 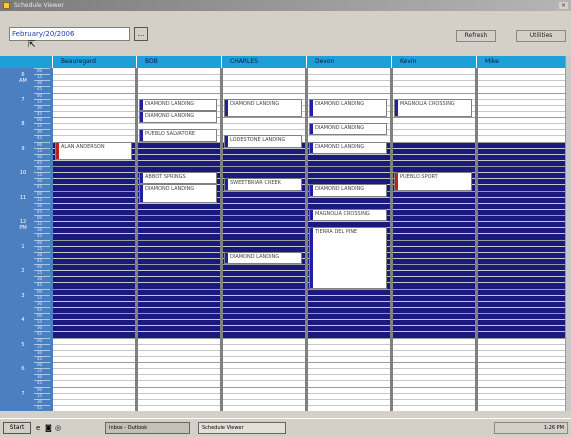 What do you see at coordinates (23, 197) in the screenshot?
I see `hour-label: 11` at bounding box center [23, 197].